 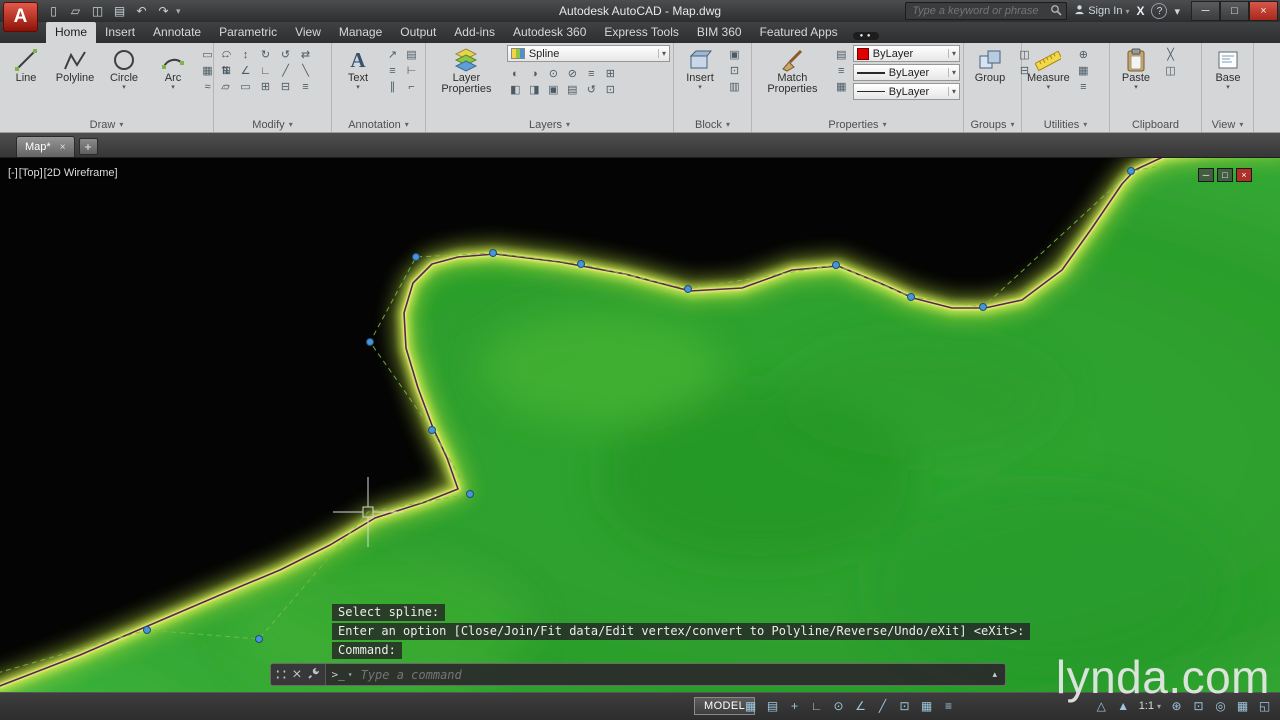 I want to click on status-toggle-icon: ▤, so click(x=772, y=706).